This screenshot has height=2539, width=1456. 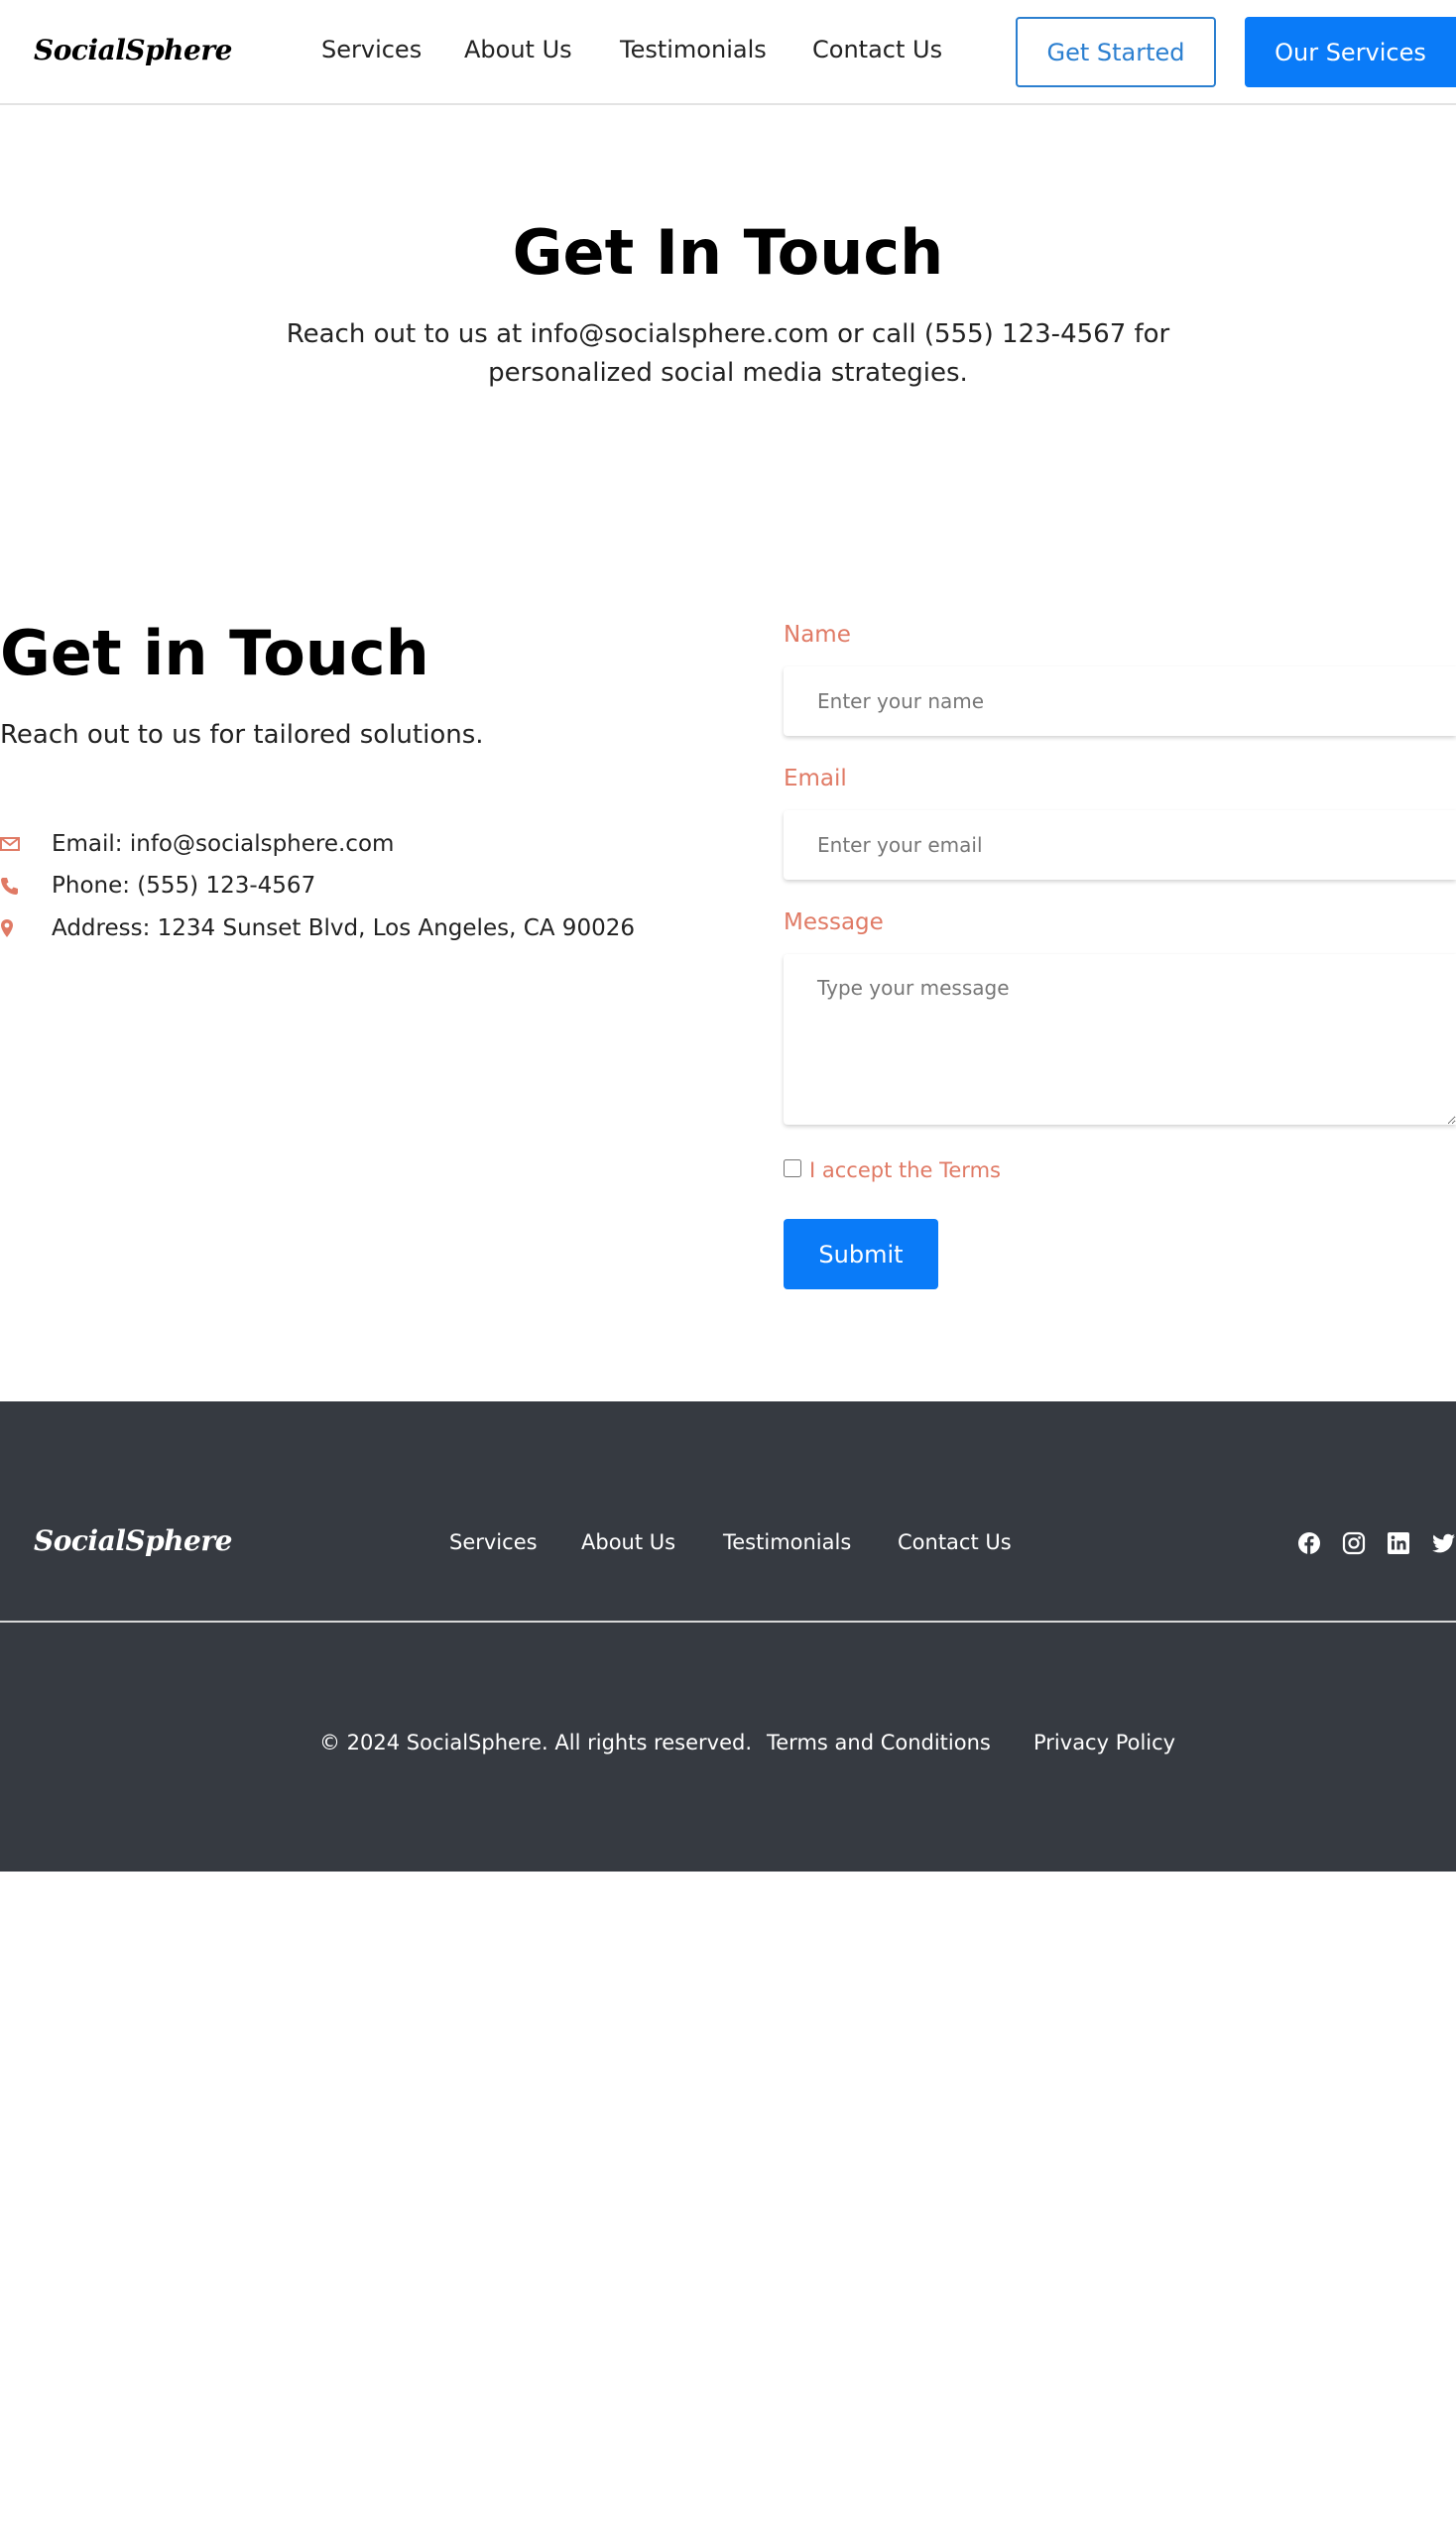 What do you see at coordinates (1309, 1543) in the screenshot?
I see `facebook-icon` at bounding box center [1309, 1543].